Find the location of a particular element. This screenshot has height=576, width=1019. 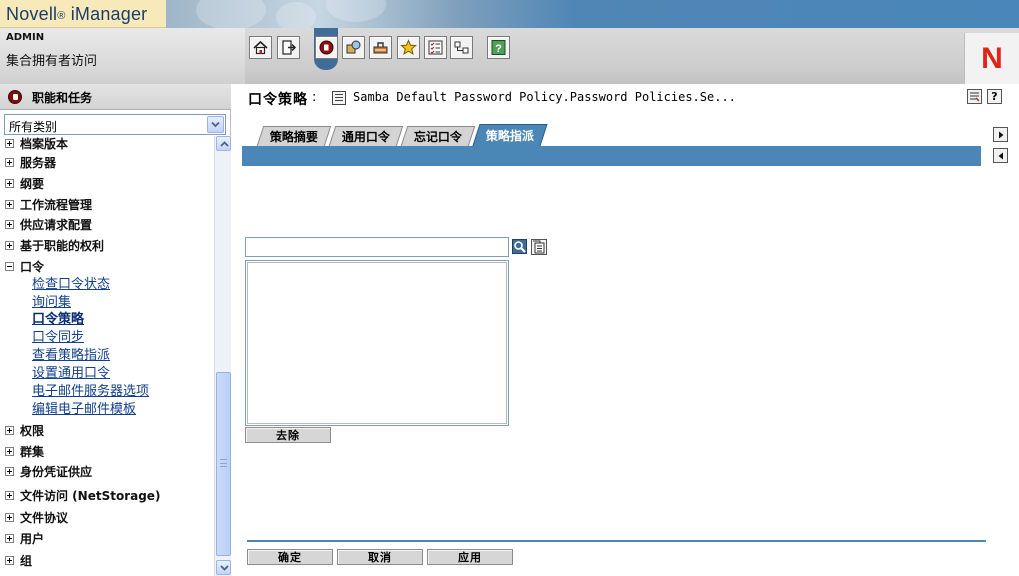

user-name: ADMIN is located at coordinates (25, 37).